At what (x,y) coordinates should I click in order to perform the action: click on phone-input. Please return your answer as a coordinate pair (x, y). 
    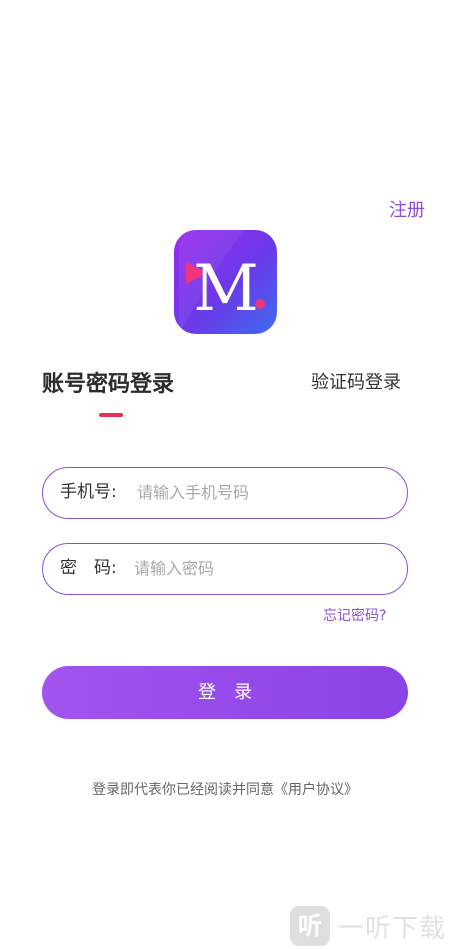
    Looking at the image, I should click on (262, 492).